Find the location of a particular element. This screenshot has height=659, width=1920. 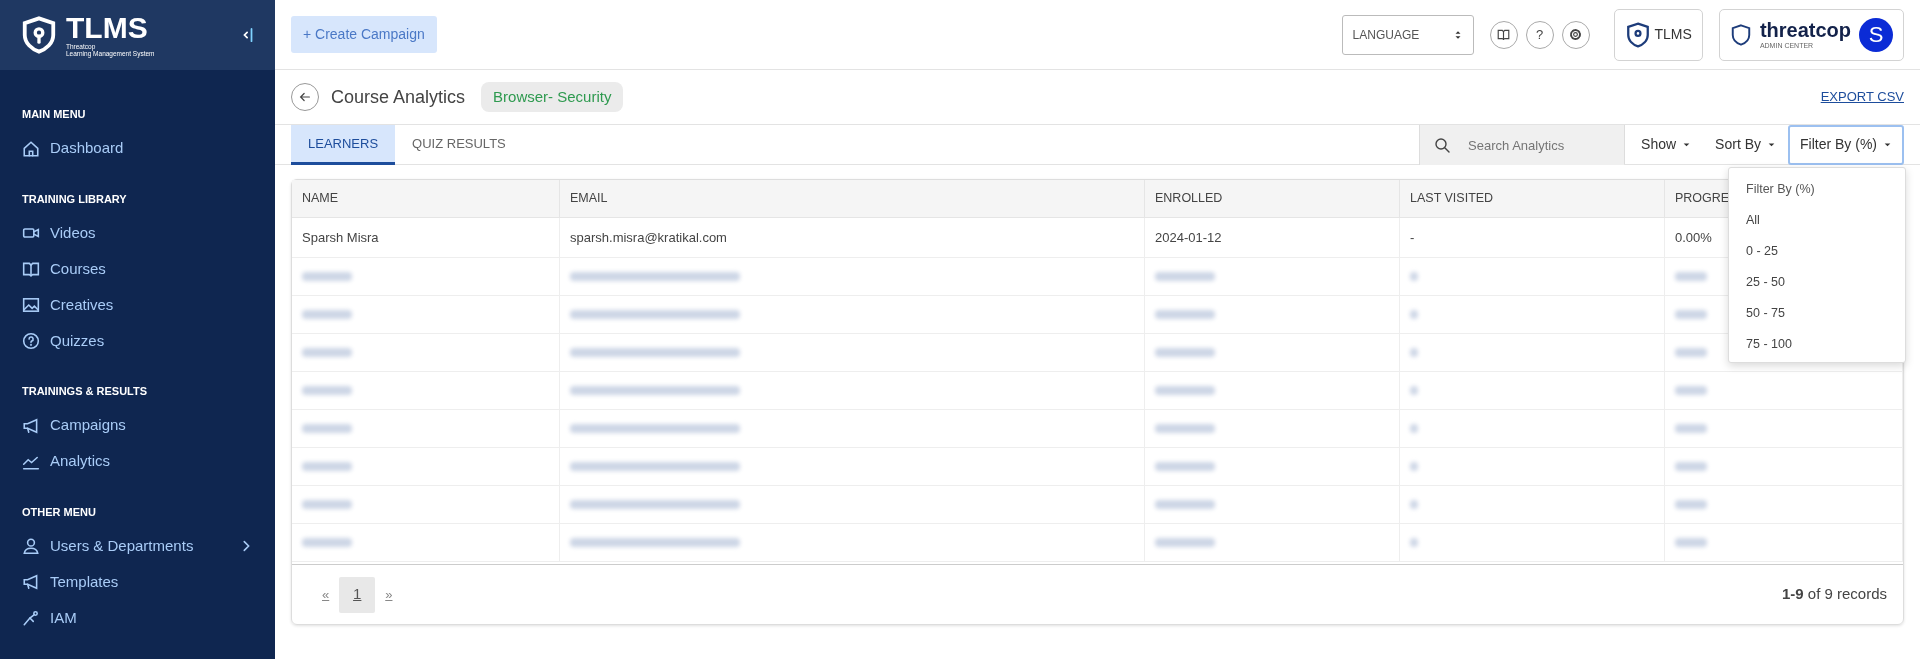

sidebar-item: Templates is located at coordinates (137, 582).